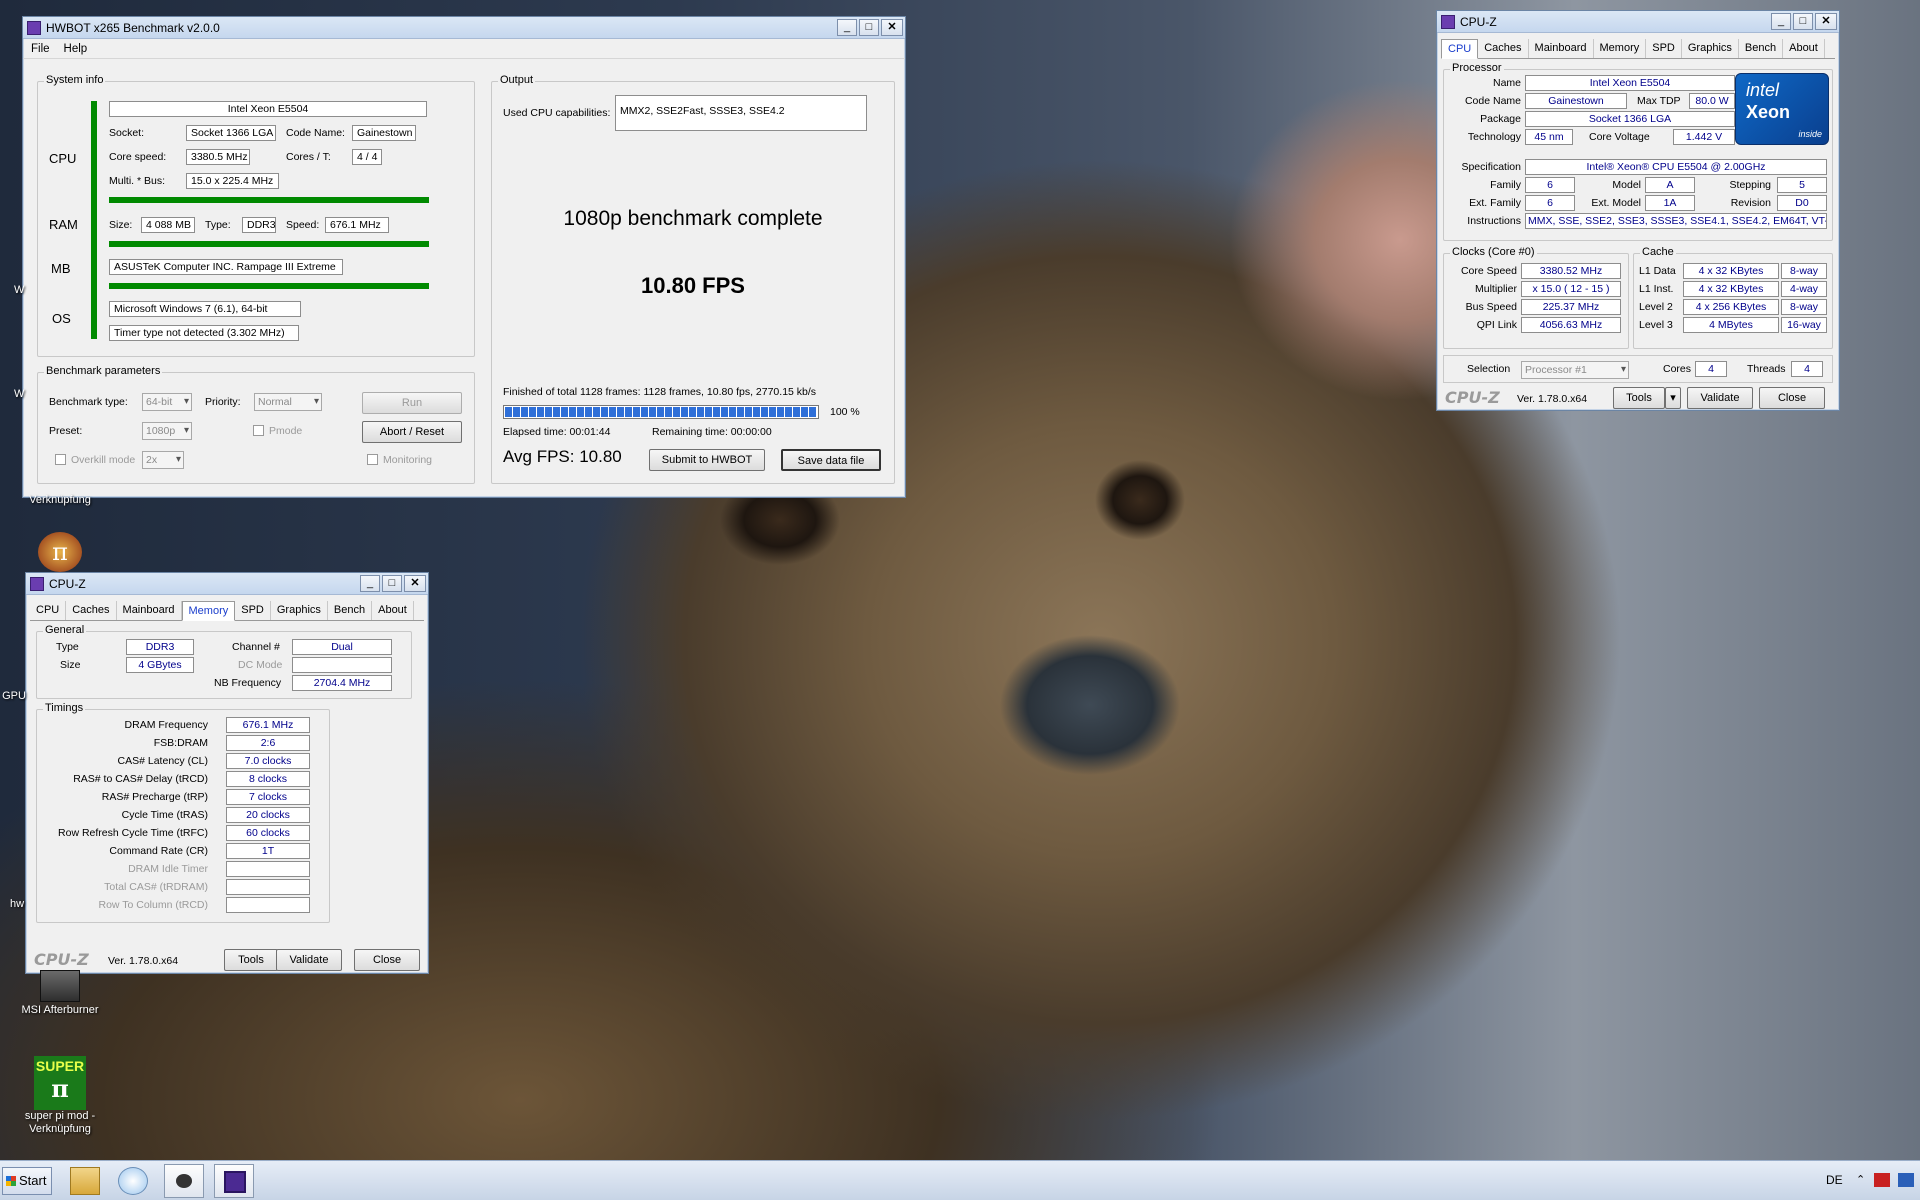  I want to click on monitoring-checkbox, so click(372, 459).